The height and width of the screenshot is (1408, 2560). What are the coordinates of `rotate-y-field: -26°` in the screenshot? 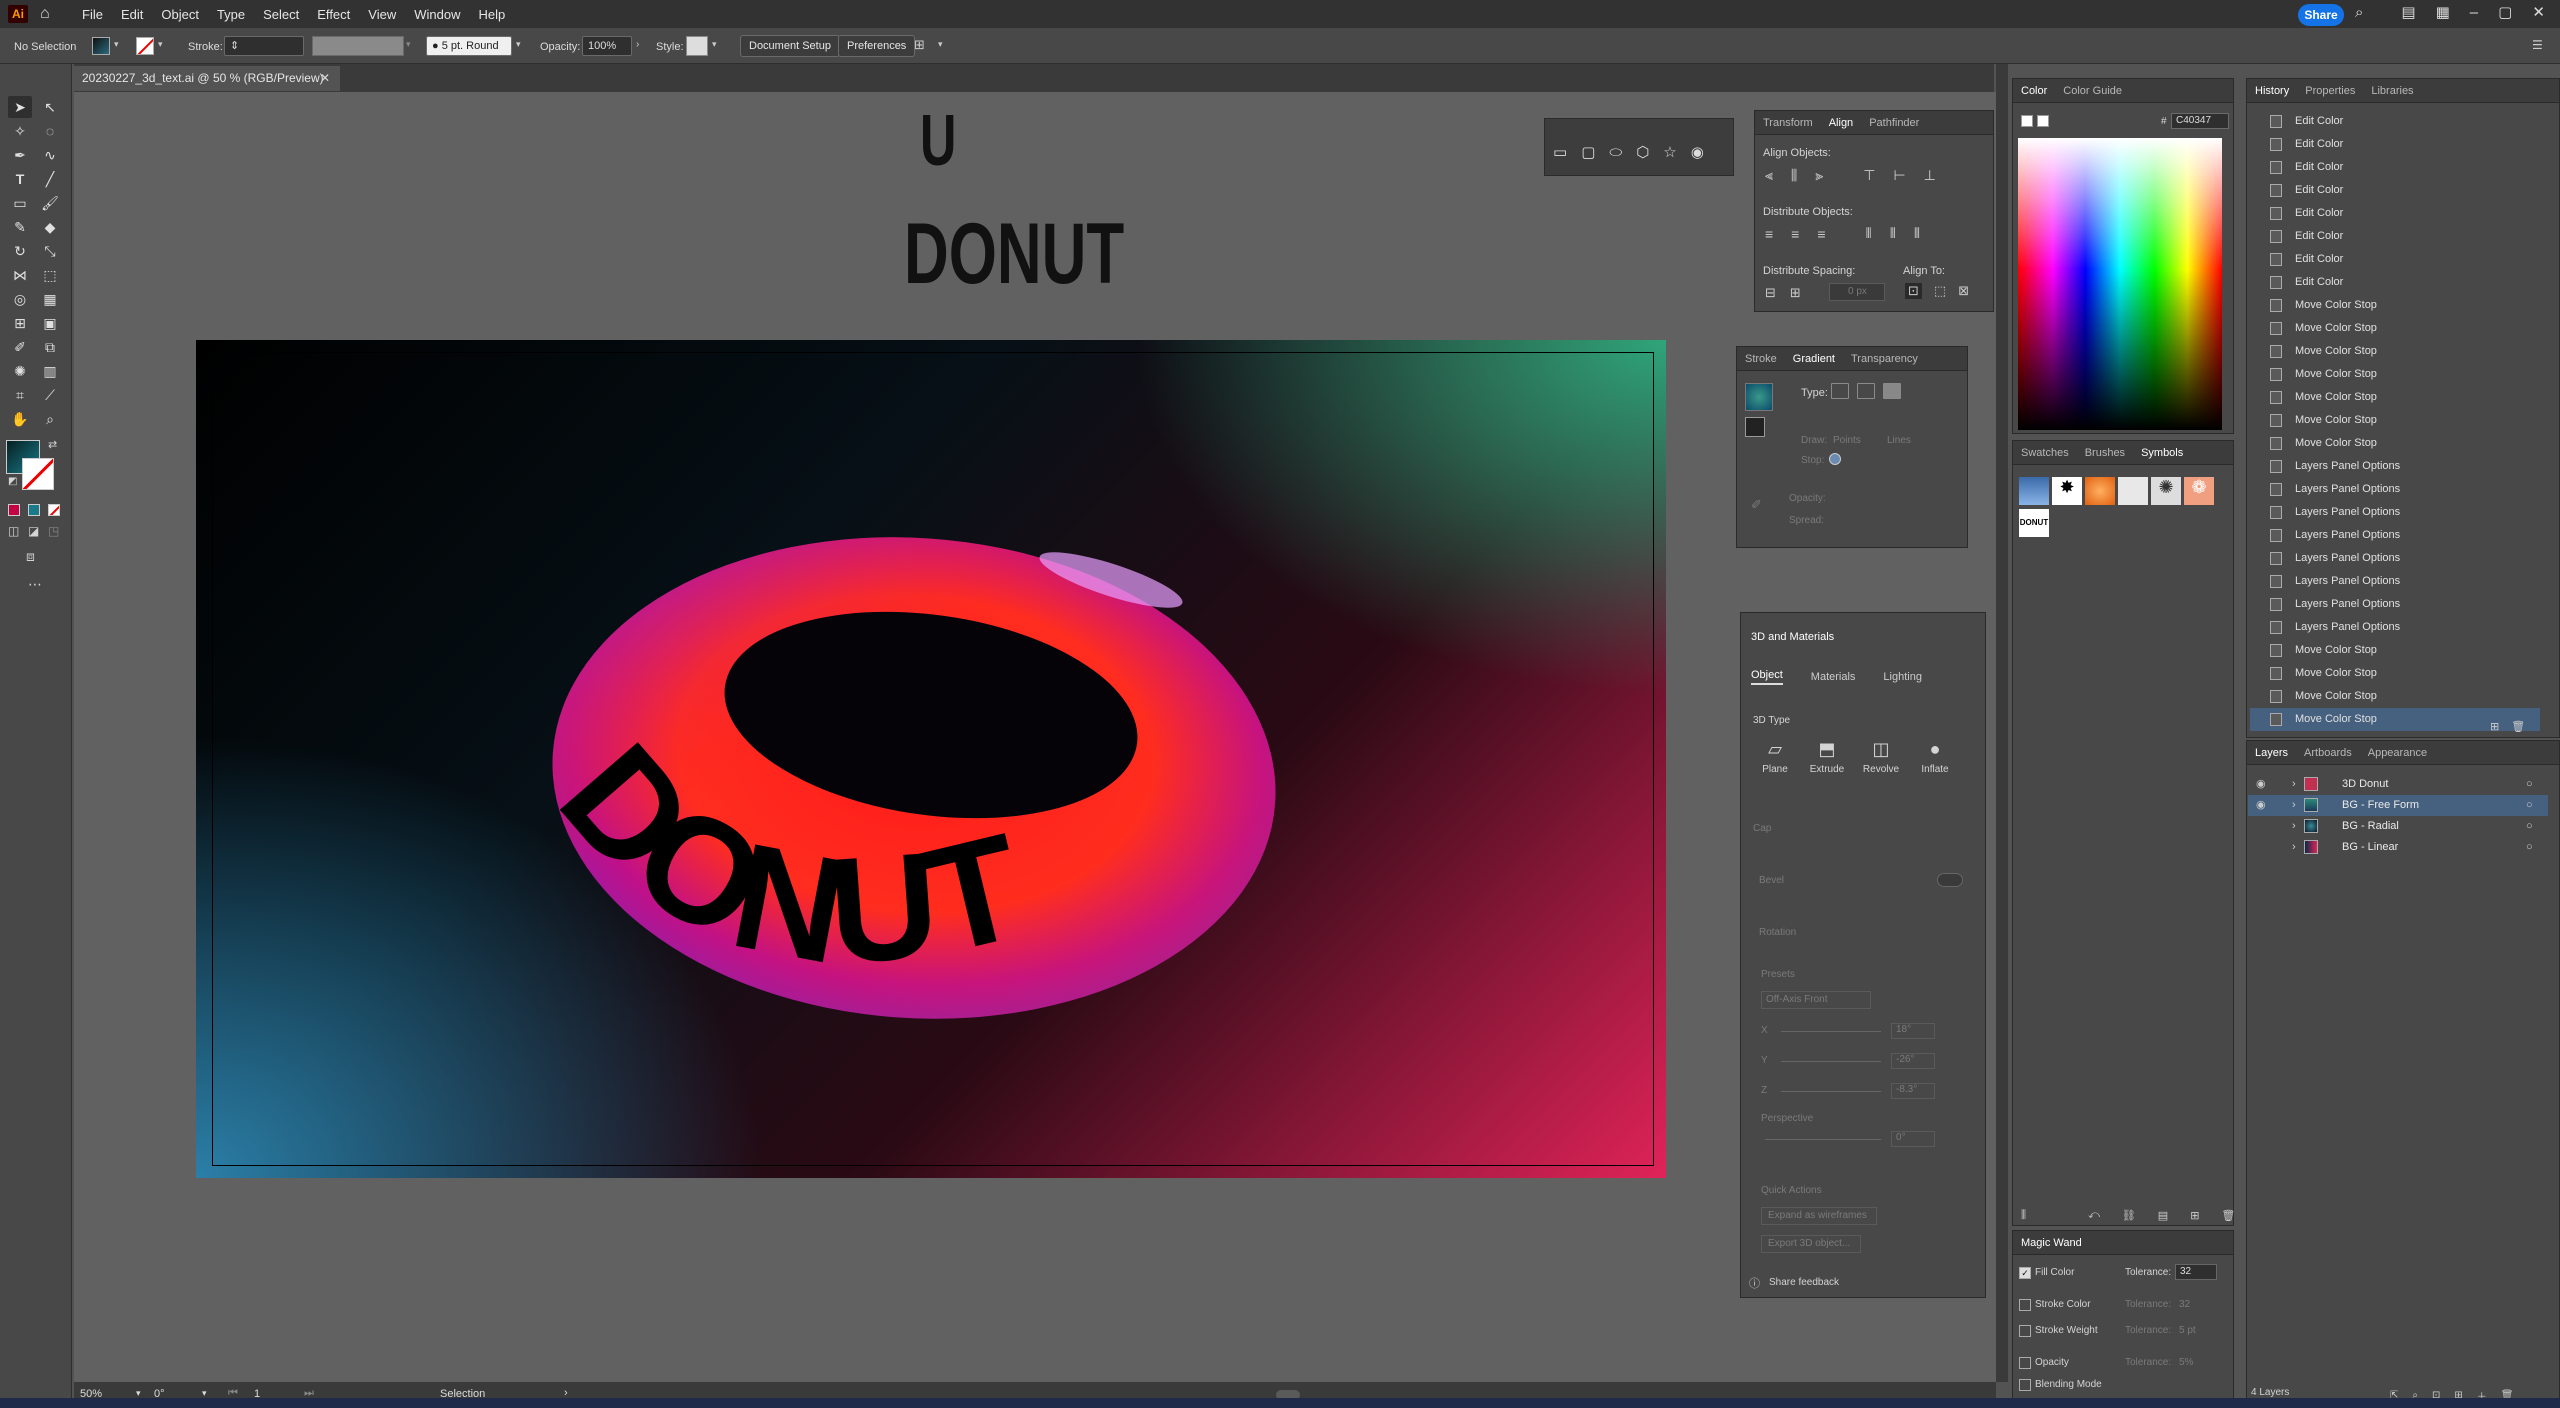 It's located at (1913, 1061).